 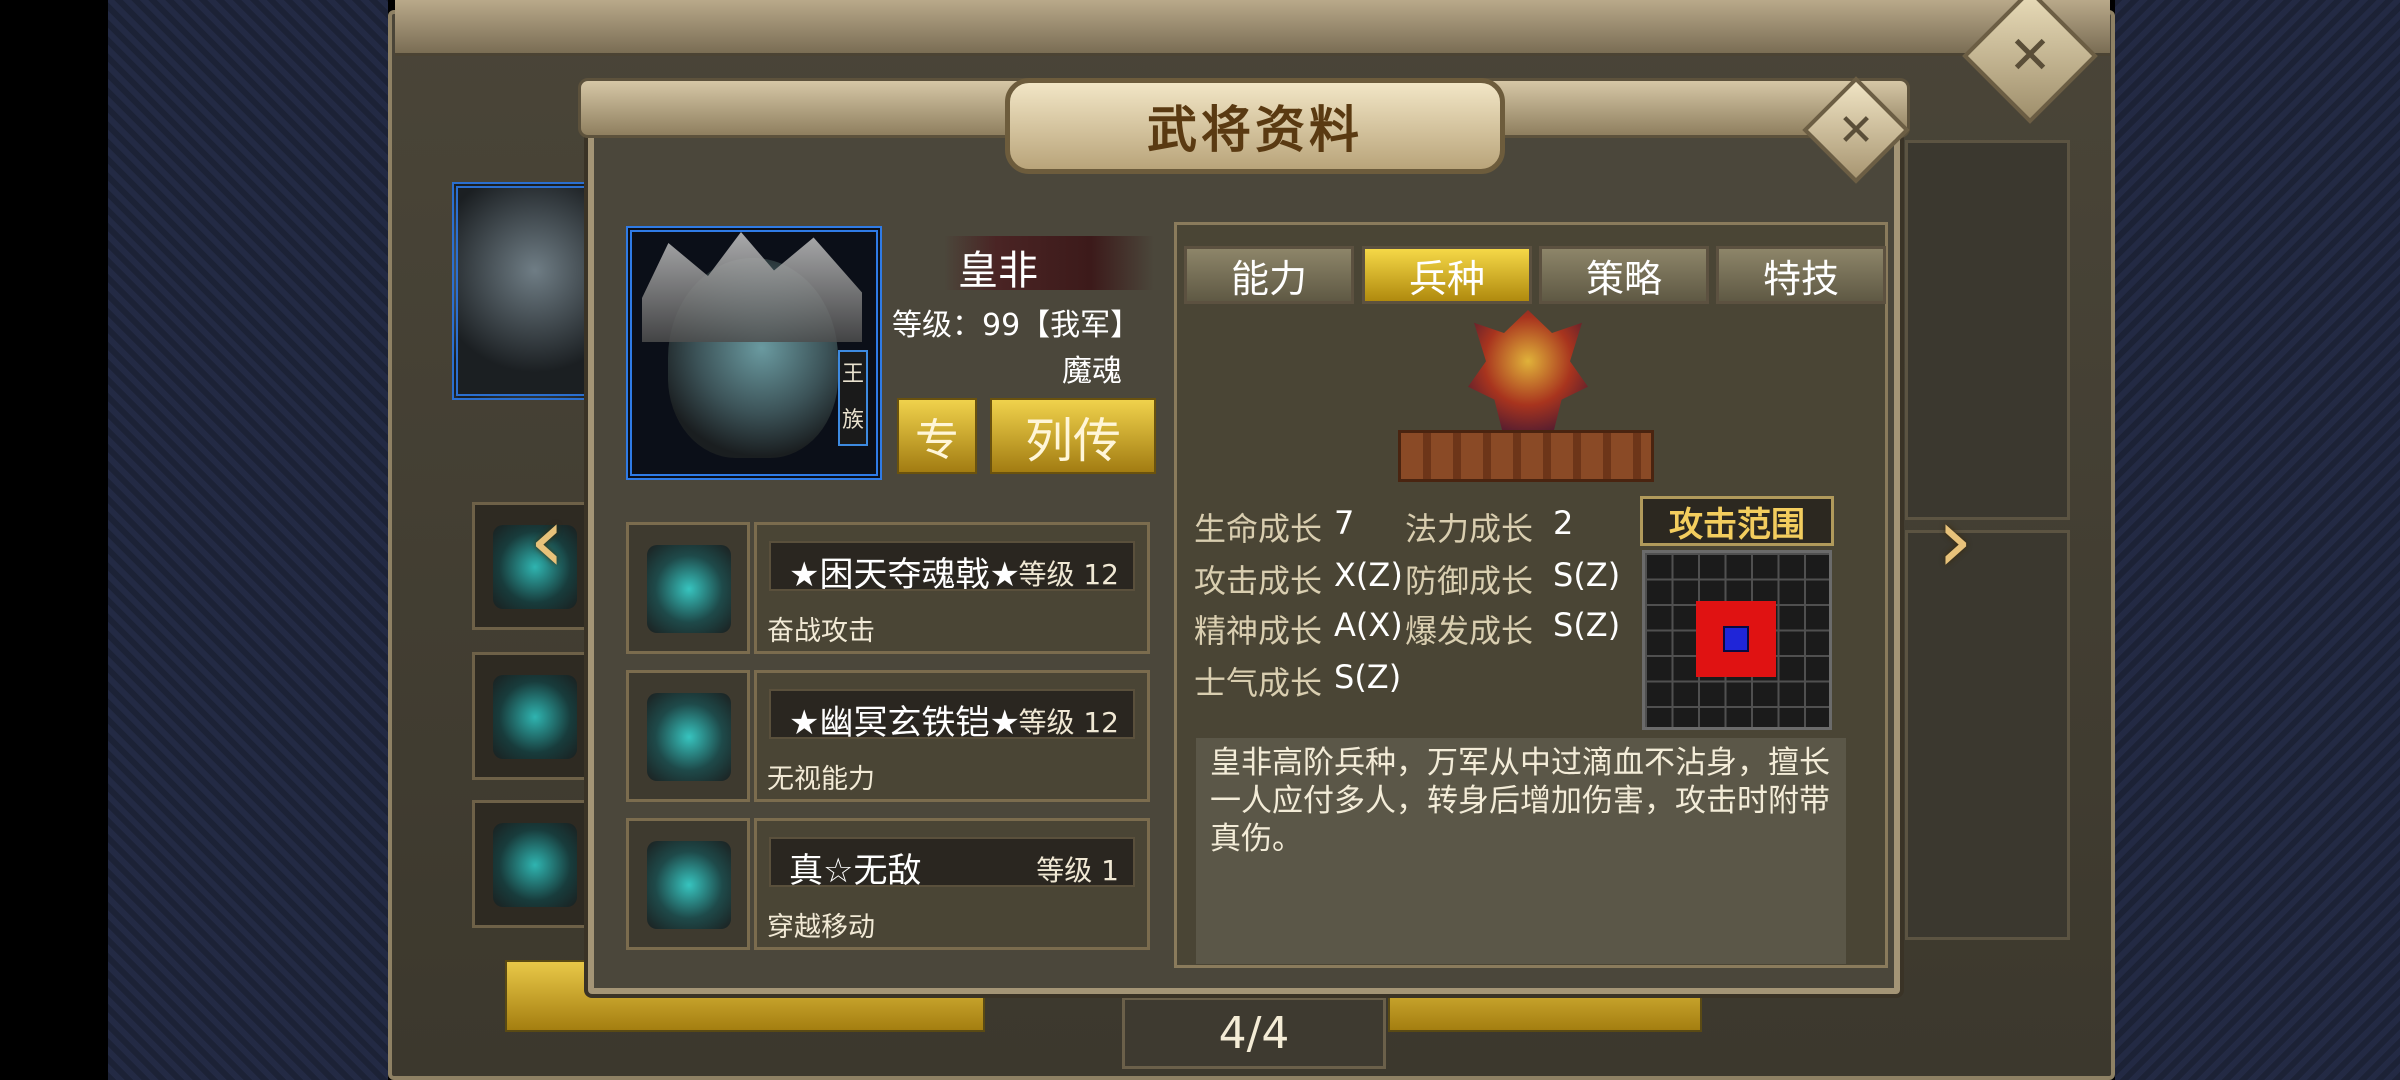 I want to click on attack-range-title: 攻击范围, so click(x=1737, y=521).